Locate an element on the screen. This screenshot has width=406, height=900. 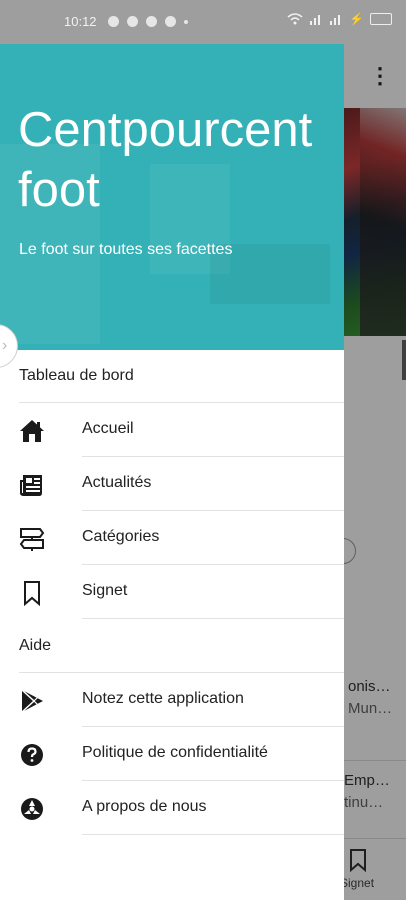
menu-item-categories: Catégories is located at coordinates (172, 538).